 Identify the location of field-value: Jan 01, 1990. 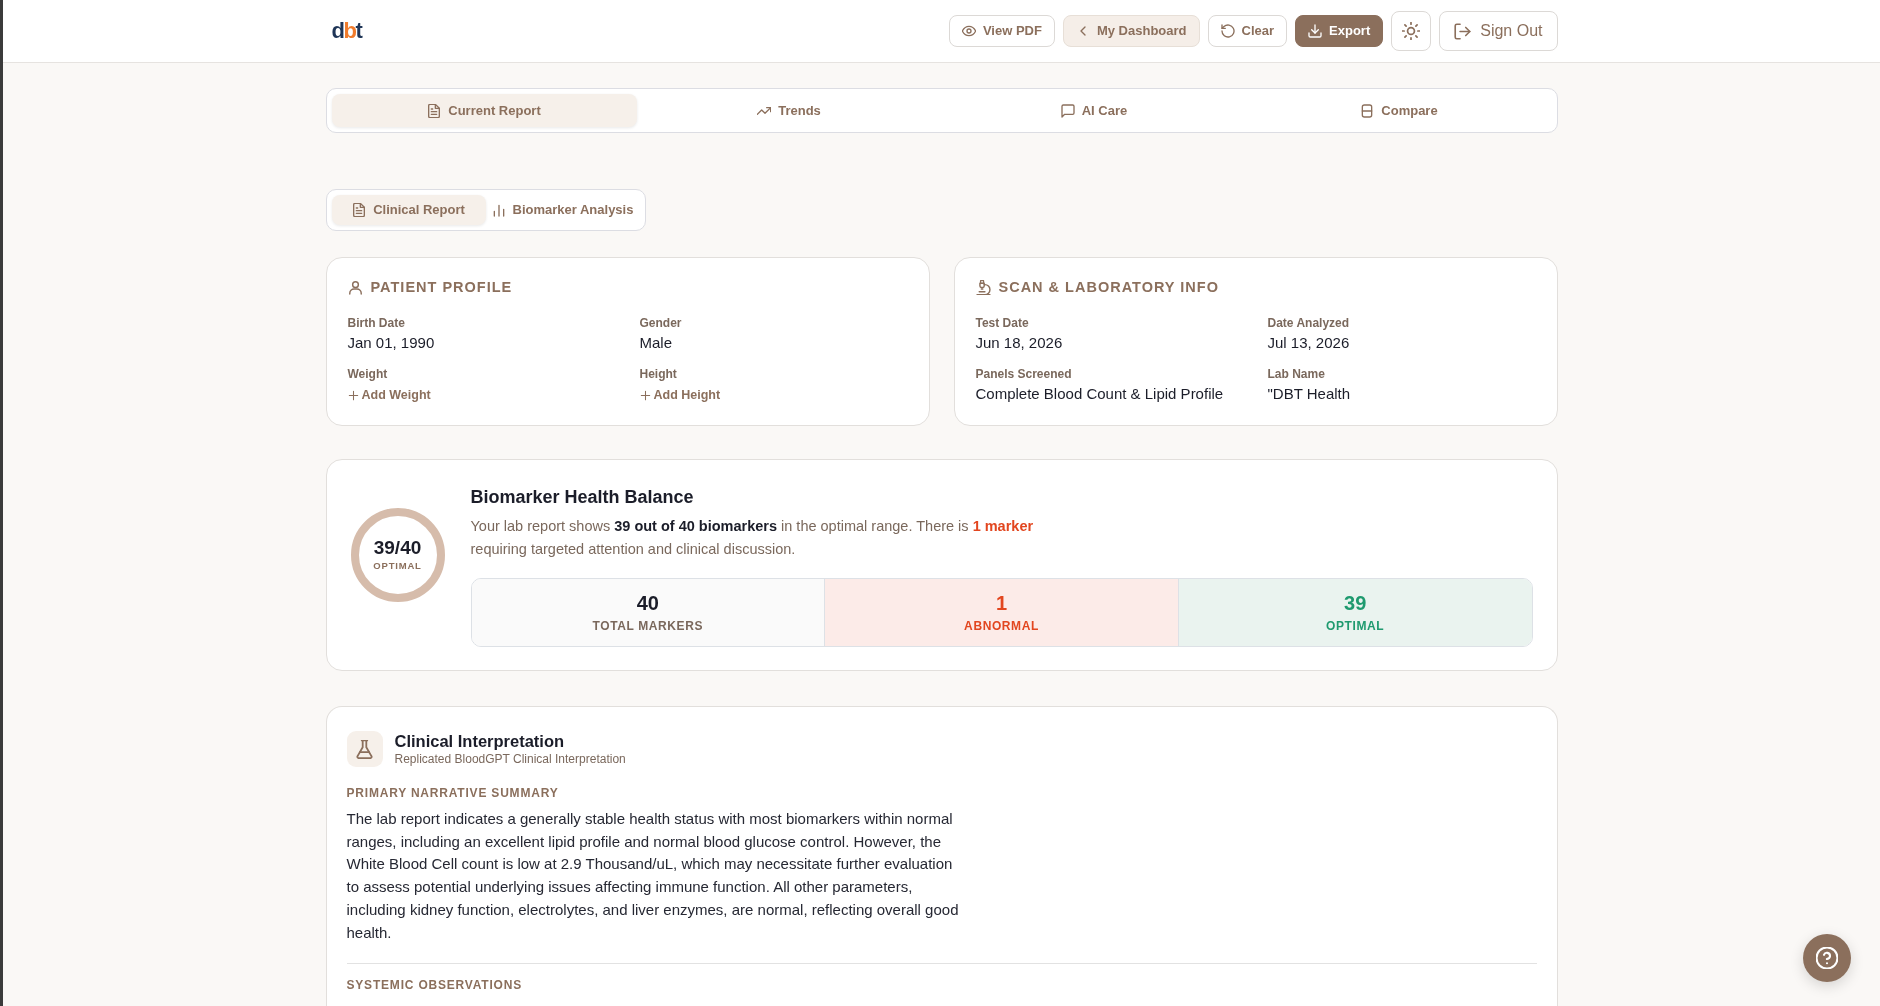
(391, 342).